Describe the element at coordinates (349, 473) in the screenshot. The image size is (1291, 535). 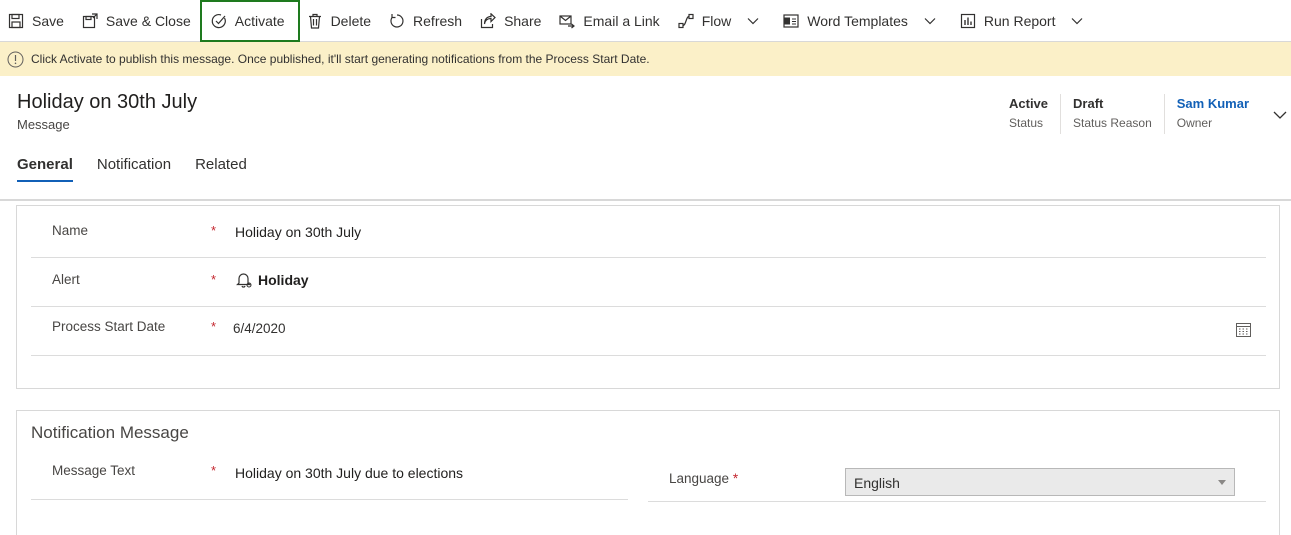
I see `message-text-input: Holiday on 30th July due to elections` at that location.